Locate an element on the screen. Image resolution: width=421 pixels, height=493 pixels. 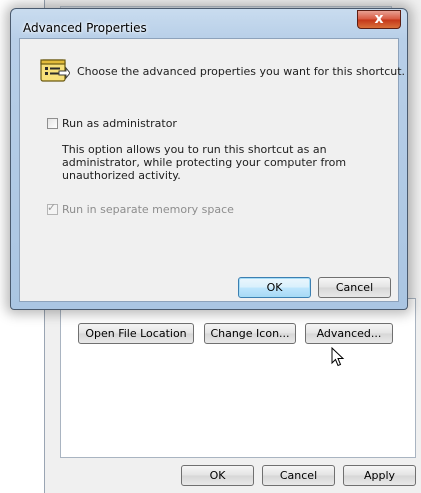
close-icon: x is located at coordinates (379, 19).